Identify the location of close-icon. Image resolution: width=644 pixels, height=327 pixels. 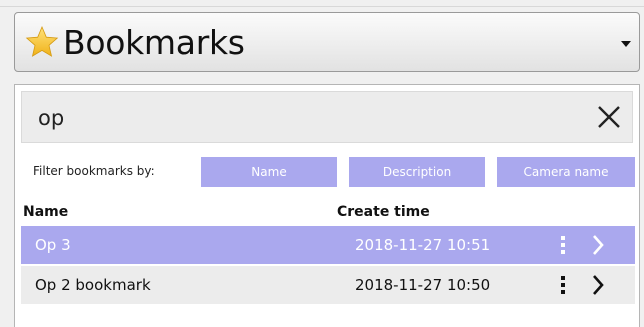
(609, 117).